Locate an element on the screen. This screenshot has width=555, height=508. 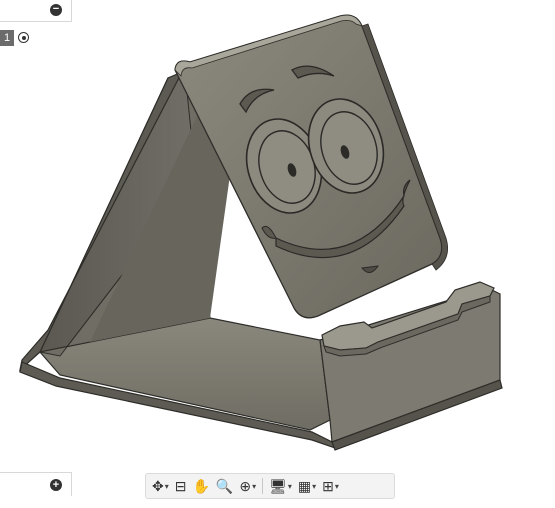
zoom-icon: 🔍 is located at coordinates (224, 485).